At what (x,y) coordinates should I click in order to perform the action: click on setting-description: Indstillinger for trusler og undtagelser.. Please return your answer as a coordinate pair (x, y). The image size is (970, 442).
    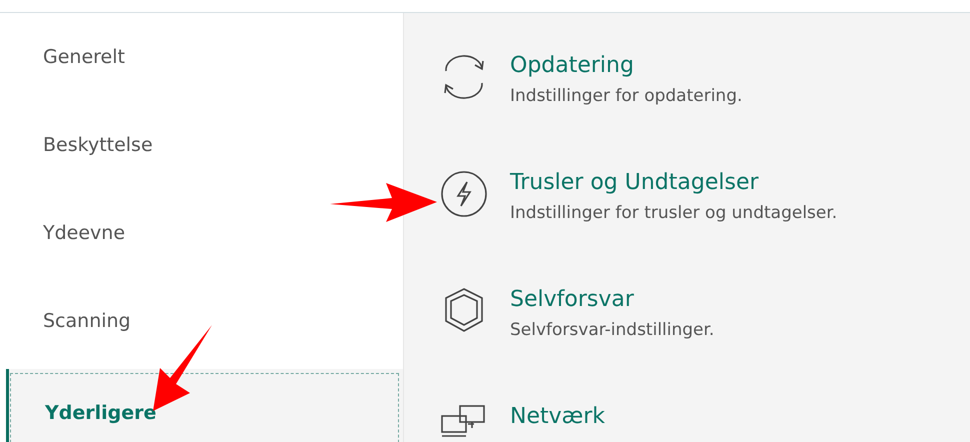
    Looking at the image, I should click on (674, 213).